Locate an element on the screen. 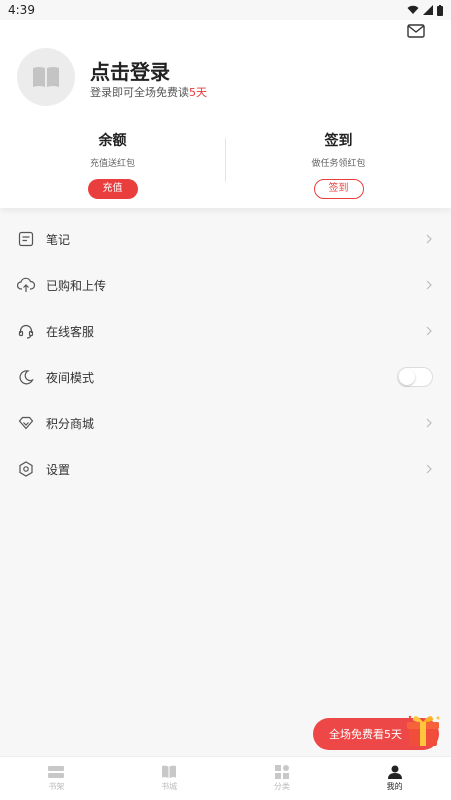 This screenshot has height=800, width=451. wifi-icon is located at coordinates (413, 9).